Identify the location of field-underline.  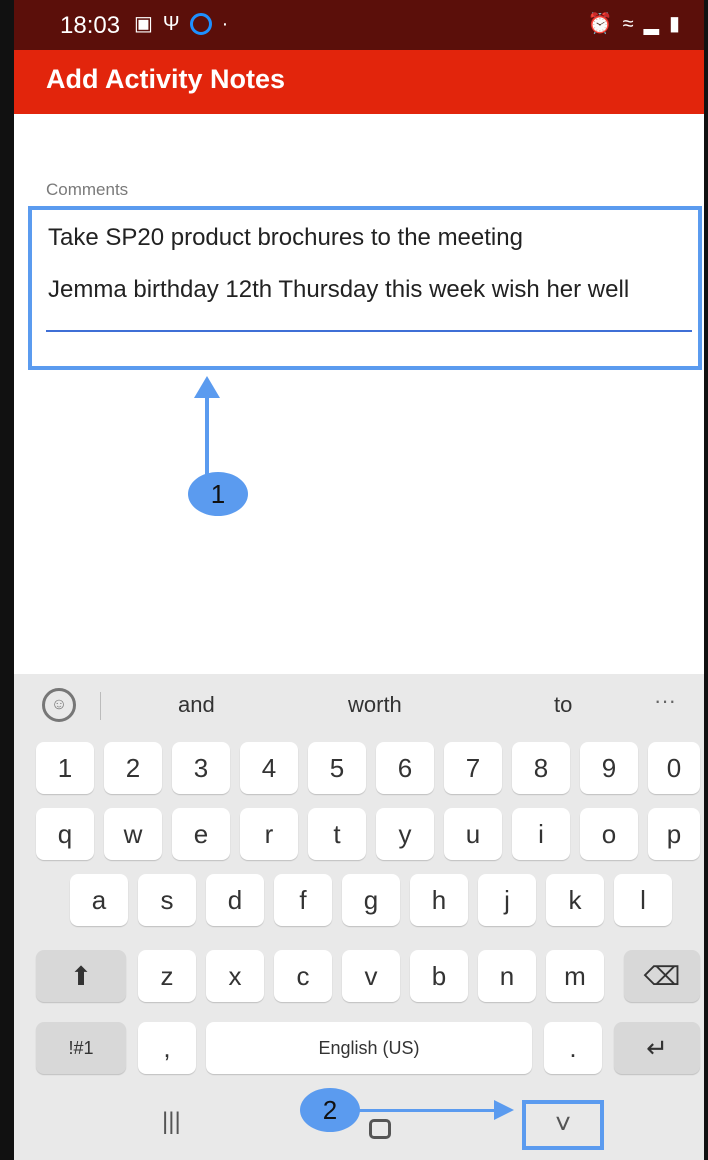
(369, 331).